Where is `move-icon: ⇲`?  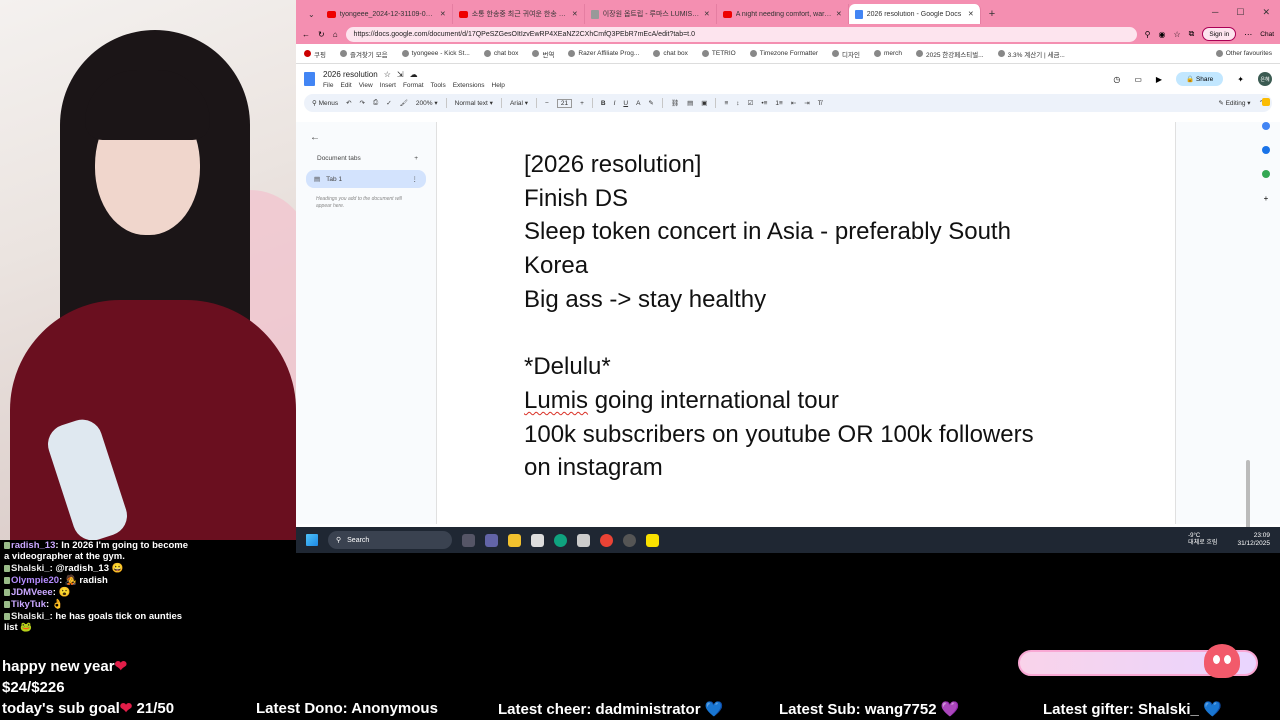 move-icon: ⇲ is located at coordinates (400, 74).